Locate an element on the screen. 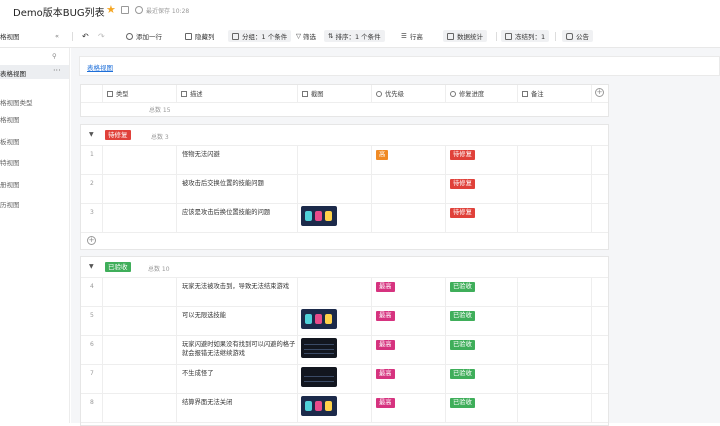 This screenshot has height=426, width=720. sidebar-item: 格视图类型 is located at coordinates (16, 102).